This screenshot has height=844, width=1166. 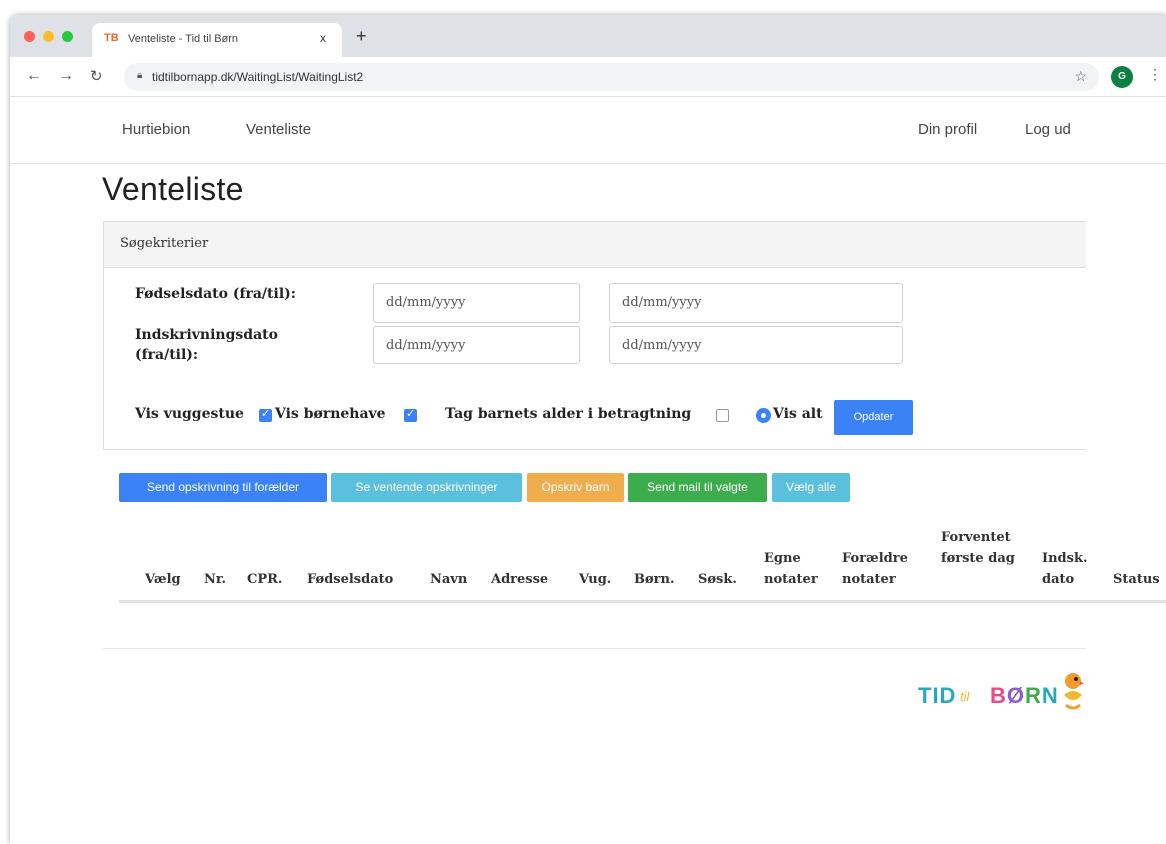 What do you see at coordinates (1072, 569) in the screenshot?
I see `column-header: Indsk. dato` at bounding box center [1072, 569].